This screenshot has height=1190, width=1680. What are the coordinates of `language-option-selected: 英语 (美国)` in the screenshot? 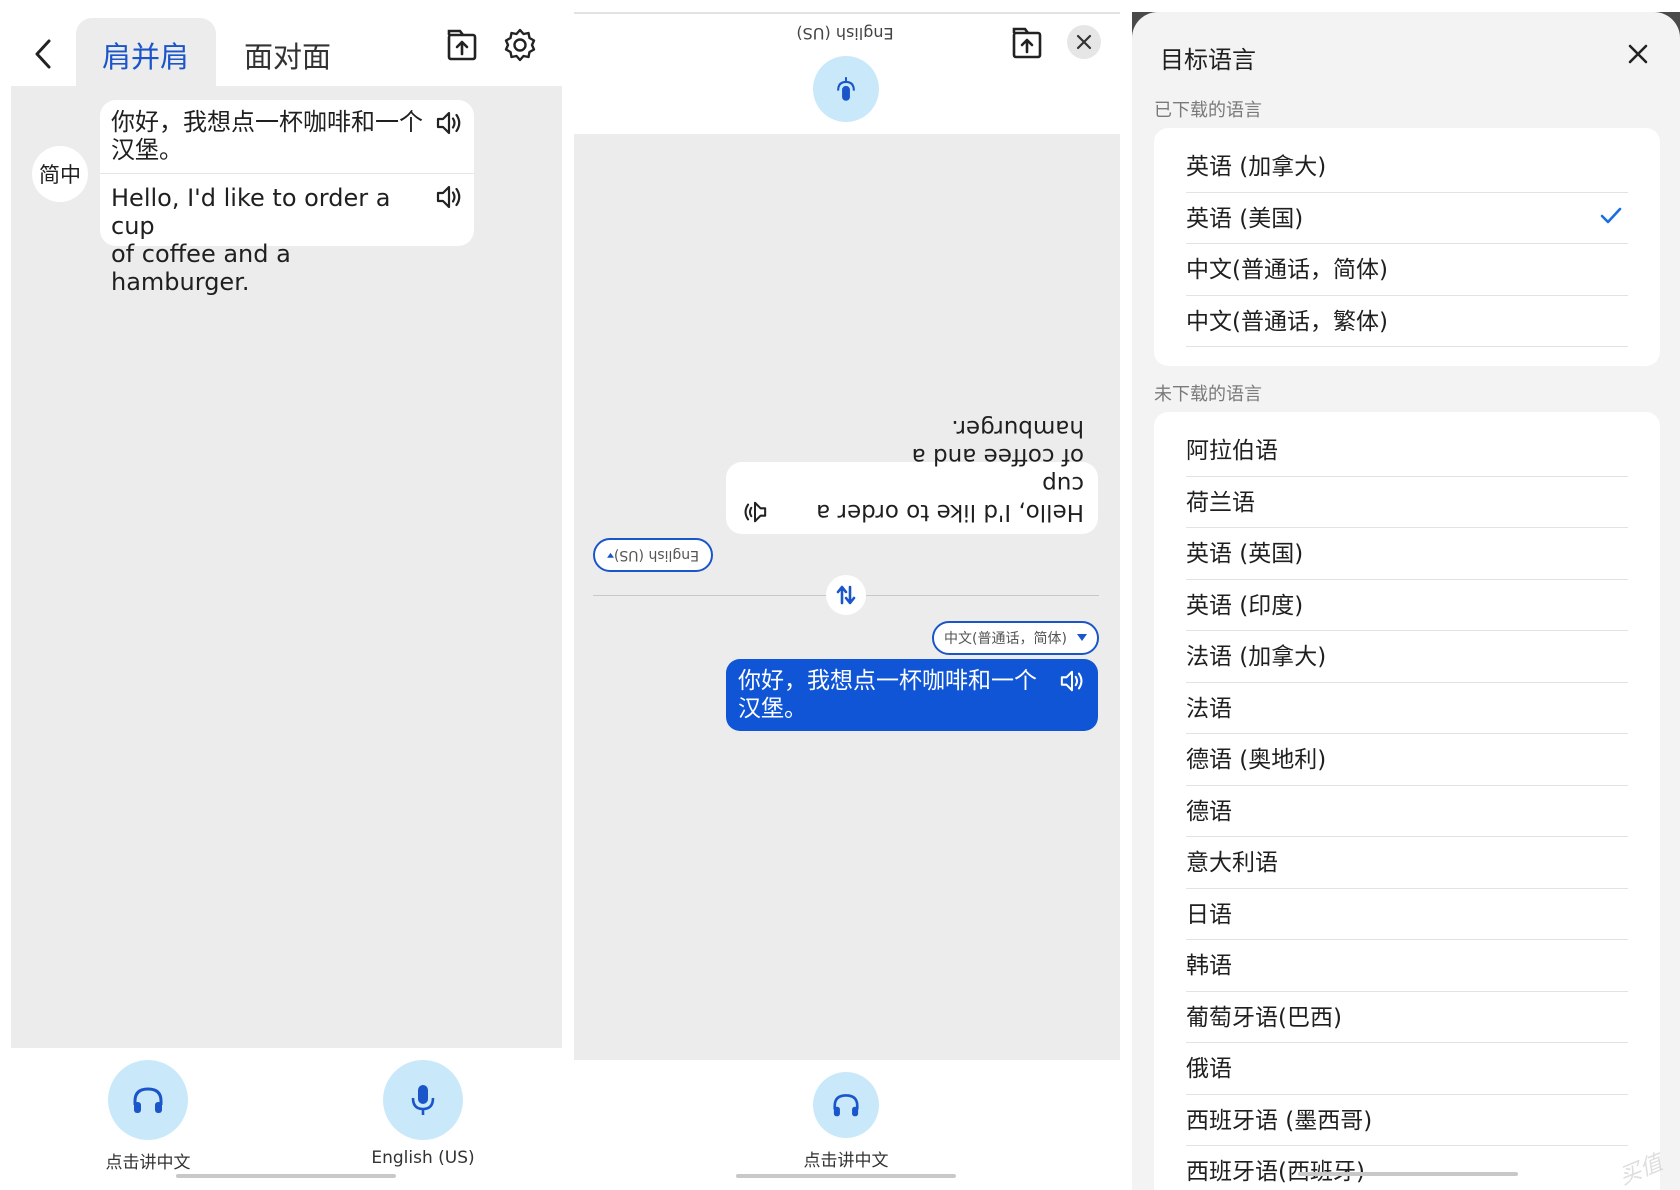 It's located at (1407, 218).